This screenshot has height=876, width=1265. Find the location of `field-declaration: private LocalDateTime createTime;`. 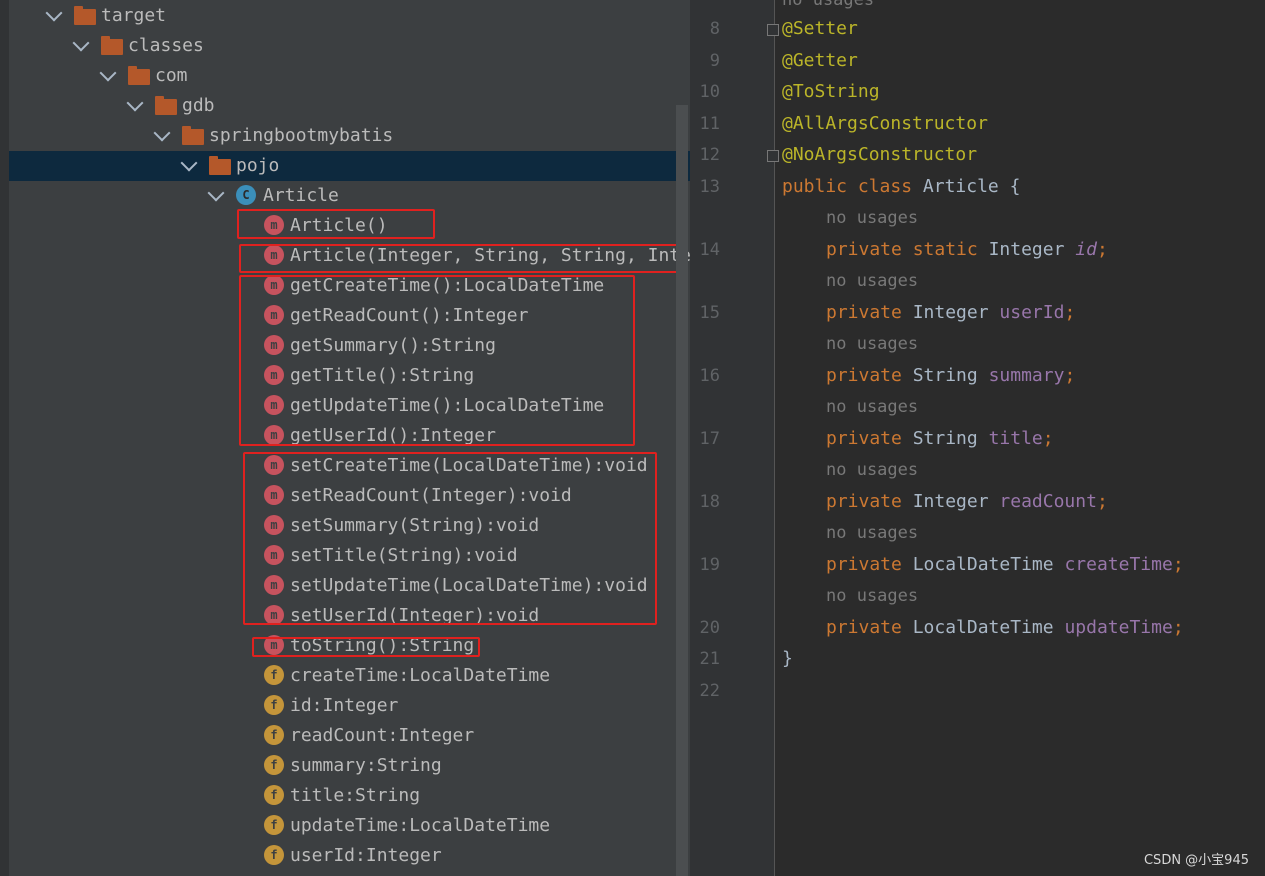

field-declaration: private LocalDateTime createTime; is located at coordinates (1005, 564).